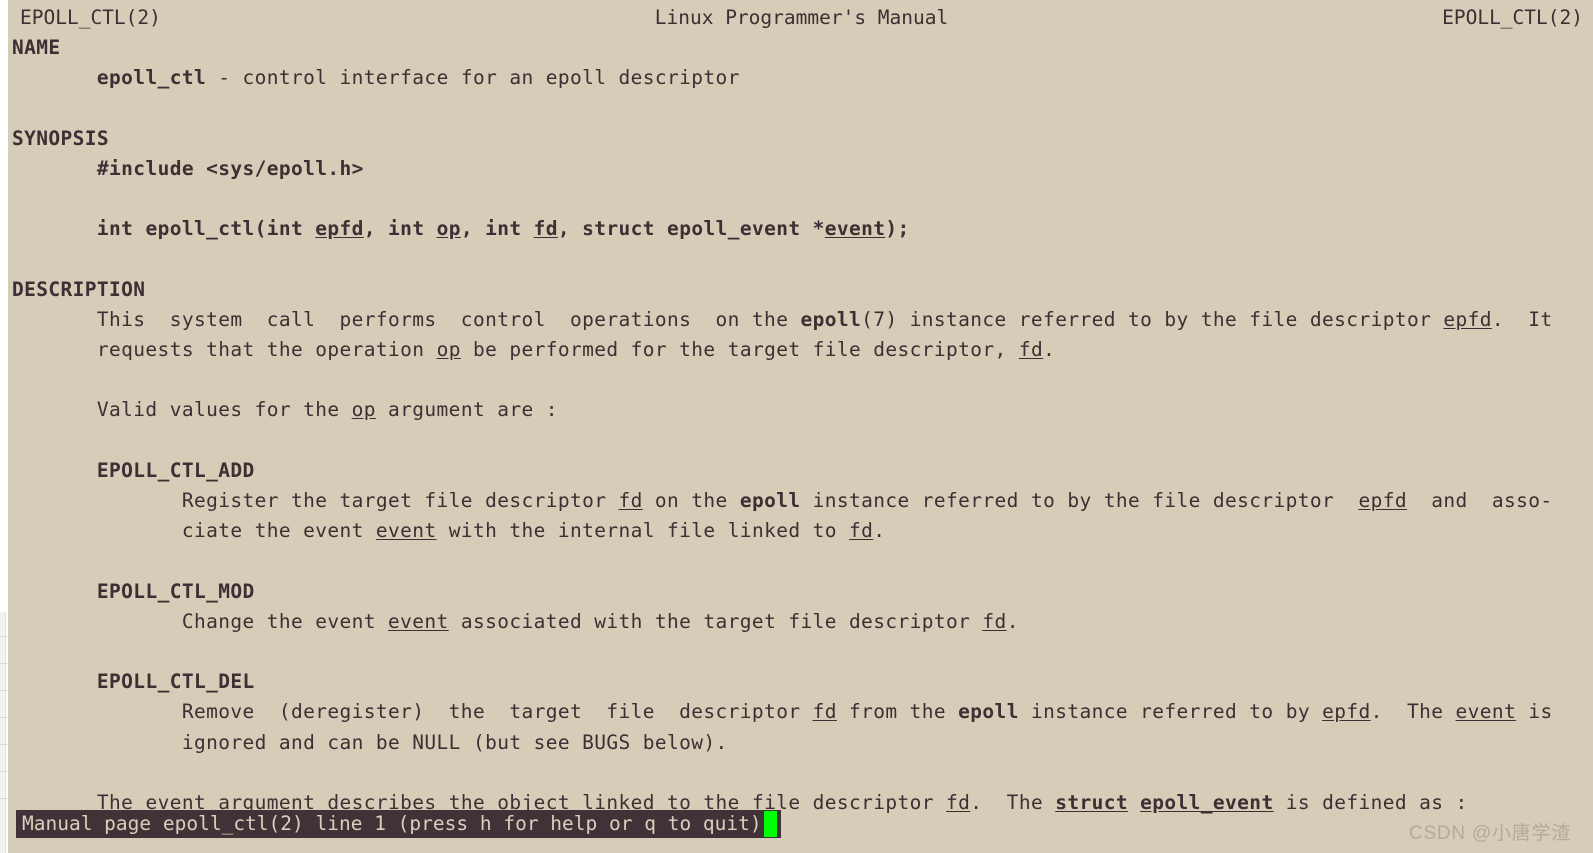 The height and width of the screenshot is (853, 1593). Describe the element at coordinates (90, 17) in the screenshot. I see `man-header-left: EPOLL_CTL(2)` at that location.